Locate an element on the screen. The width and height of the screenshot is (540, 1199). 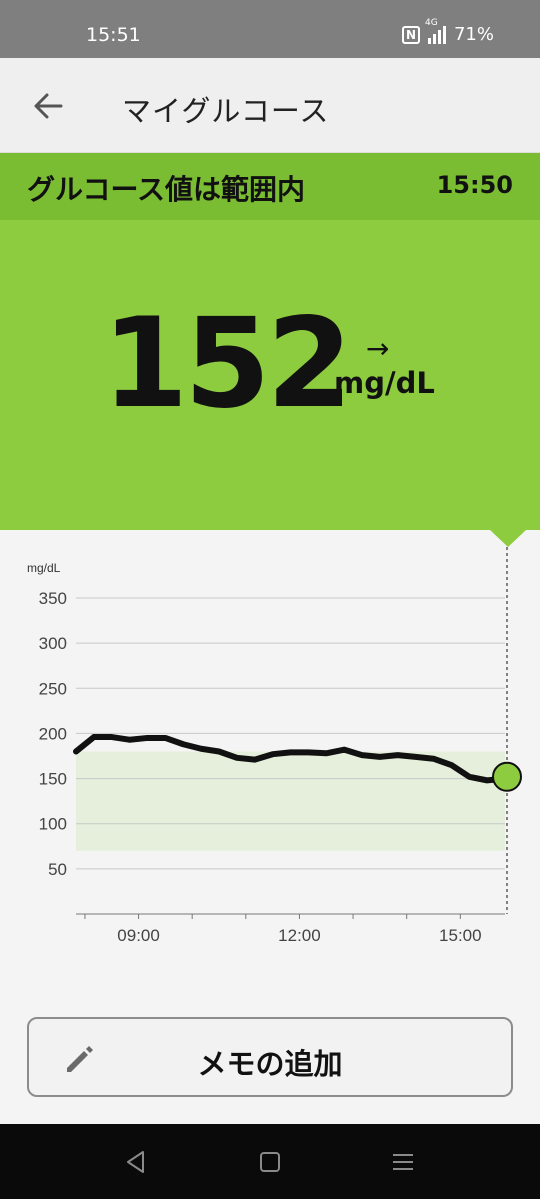
battery-level: 71% is located at coordinates (473, 34).